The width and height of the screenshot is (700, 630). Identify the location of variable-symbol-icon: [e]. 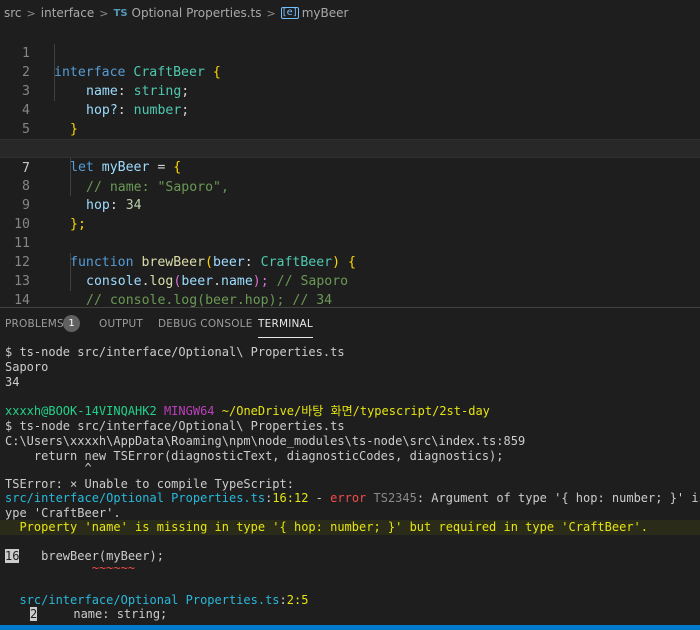
(289, 13).